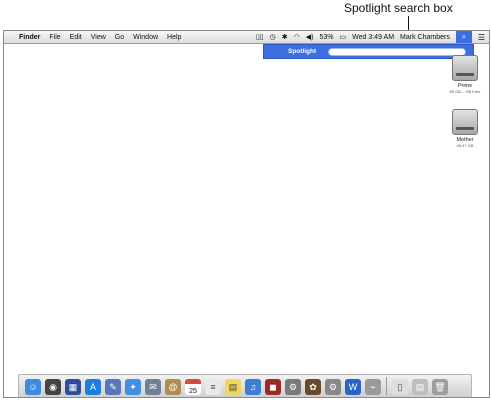 Image resolution: width=491 pixels, height=400 pixels. I want to click on drive-info: 49.47 GB, so click(465, 145).